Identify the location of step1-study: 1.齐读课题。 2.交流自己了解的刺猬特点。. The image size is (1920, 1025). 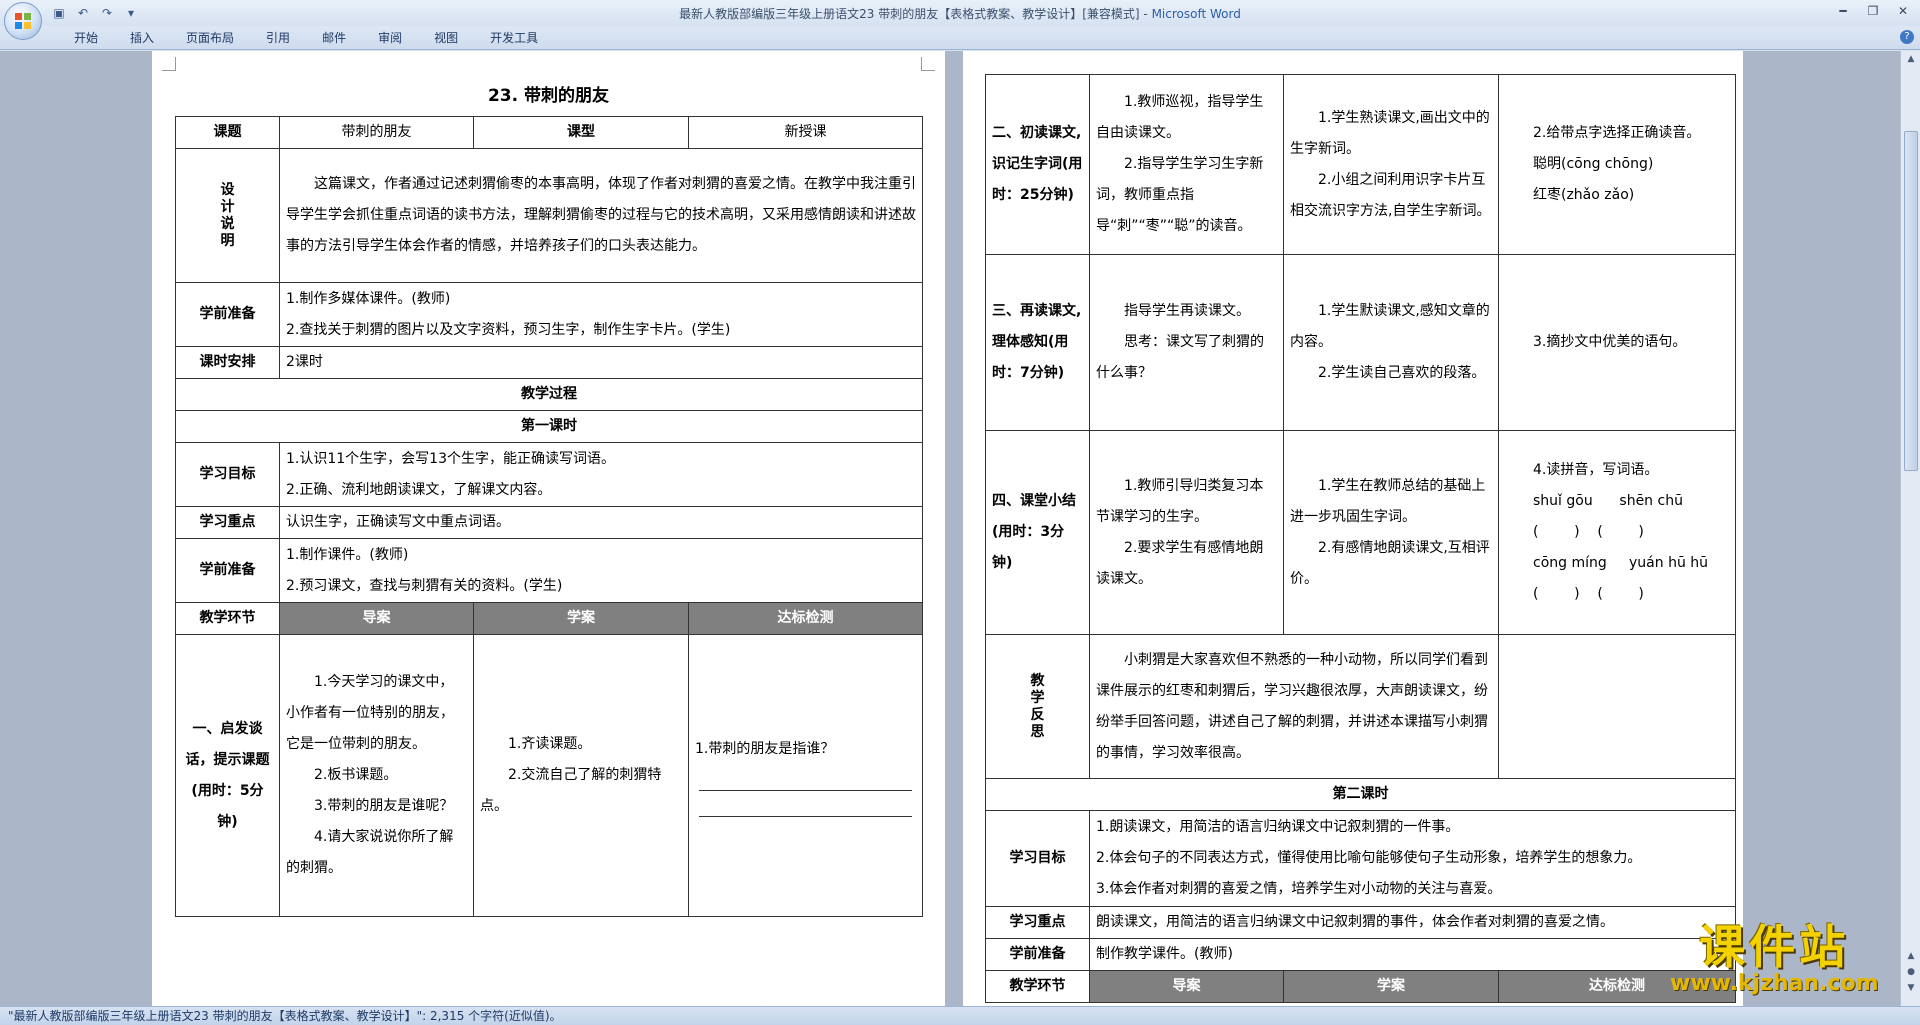
(581, 775).